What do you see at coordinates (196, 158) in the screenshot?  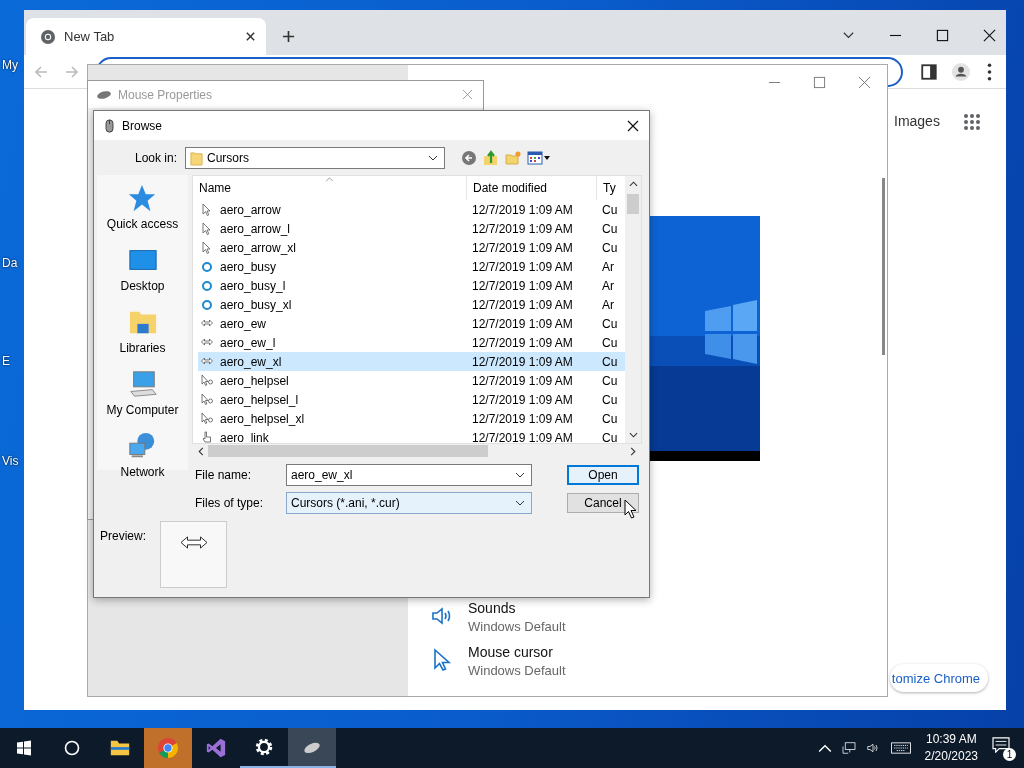 I see `folder-icon` at bounding box center [196, 158].